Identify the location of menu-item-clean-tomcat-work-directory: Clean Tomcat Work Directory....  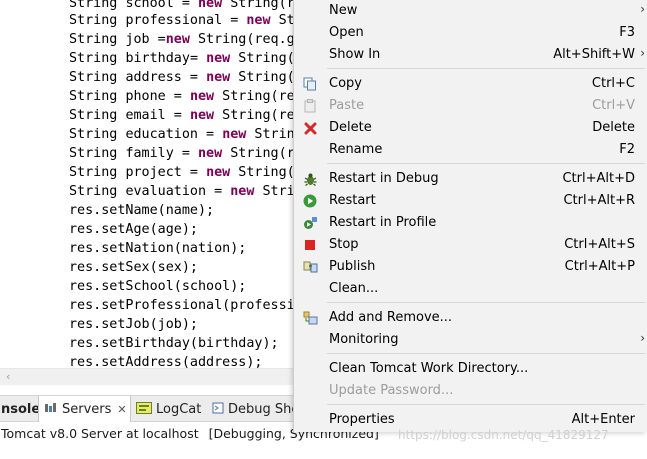
(470, 369).